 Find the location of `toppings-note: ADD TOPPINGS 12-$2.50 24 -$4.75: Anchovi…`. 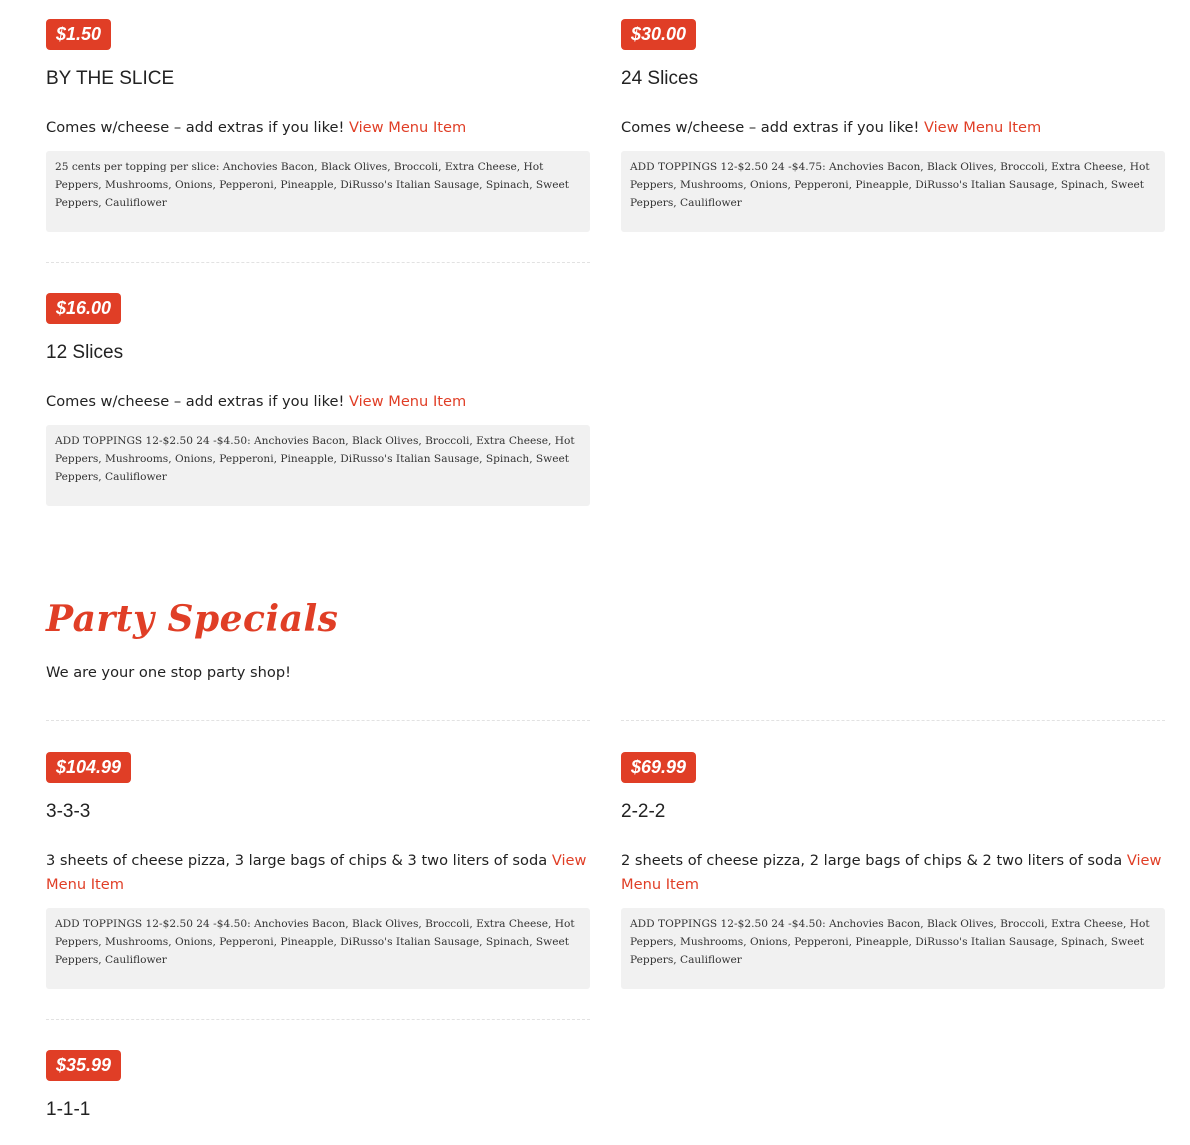

toppings-note: ADD TOPPINGS 12-$2.50 24 -$4.75: Anchovi… is located at coordinates (893, 191).